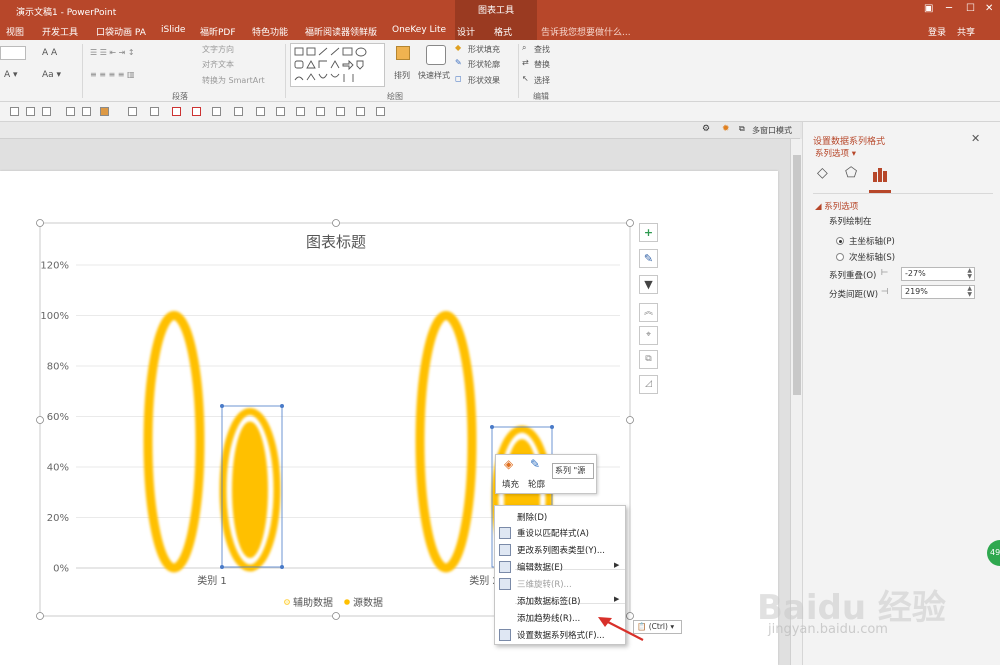 This screenshot has width=1000, height=665. Describe the element at coordinates (546, 474) in the screenshot. I see `mini-toolbar: ◈ 填充 ✎ 轮廓 系列 "源` at that location.